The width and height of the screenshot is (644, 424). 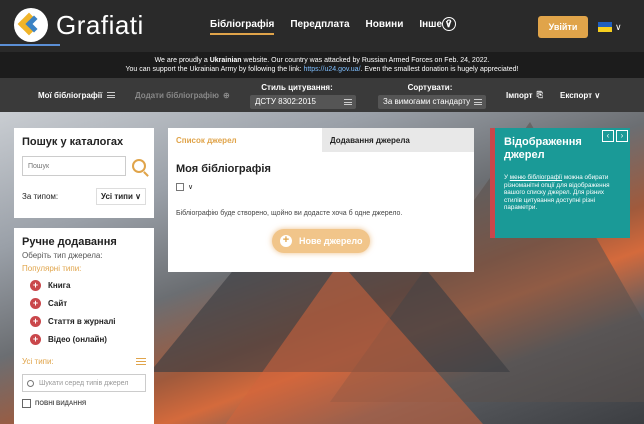 I want to click on sort-select: За вимогами стандарту, so click(x=432, y=102).